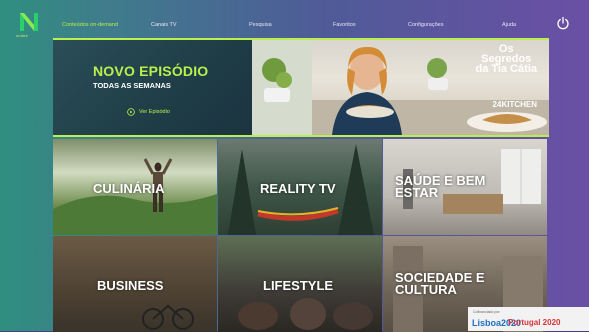  What do you see at coordinates (154, 112) in the screenshot?
I see `watch-episode-label: Ver Episódio` at bounding box center [154, 112].